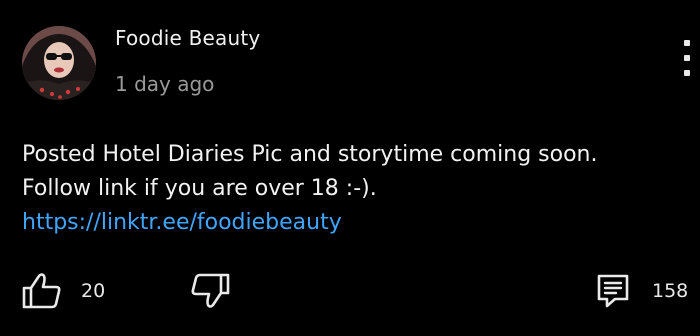  I want to click on thumbs-up-icon, so click(41, 291).